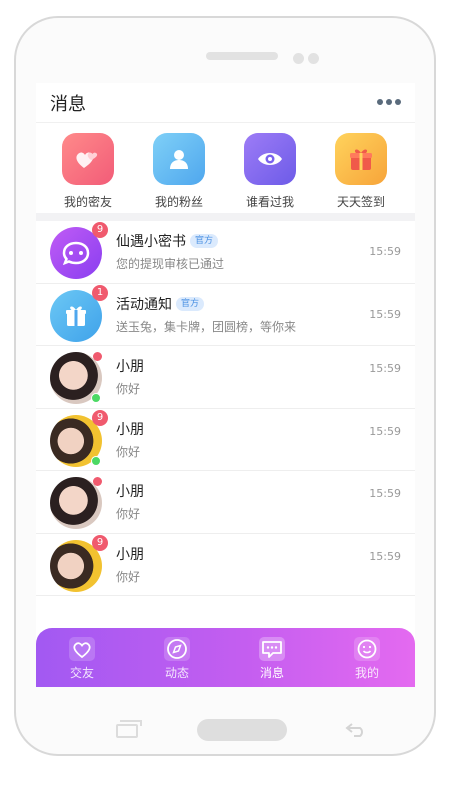 The image size is (450, 800). What do you see at coordinates (225, 315) in the screenshot?
I see `conversation-row: 1 活动通知 官方 送玉兔，集卡牌，团圆榜，等你来 15:59` at bounding box center [225, 315].